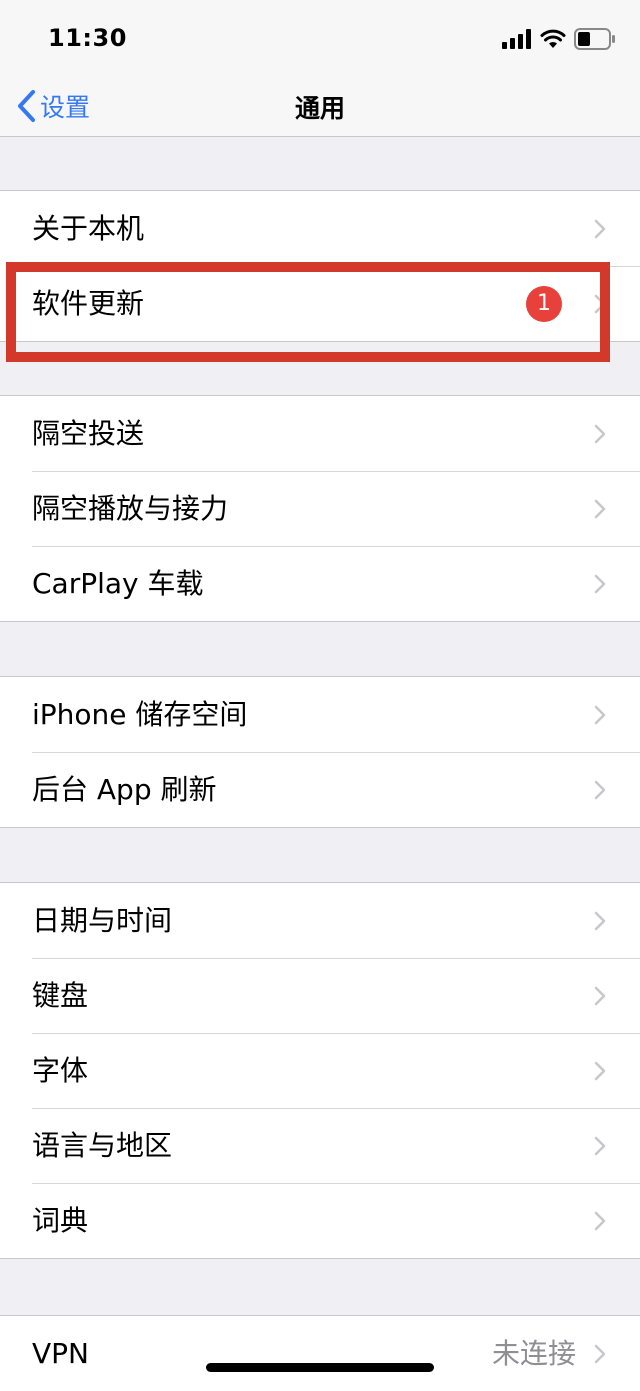 The image size is (640, 1391). I want to click on cell-date-time: 日期与时间, so click(320, 920).